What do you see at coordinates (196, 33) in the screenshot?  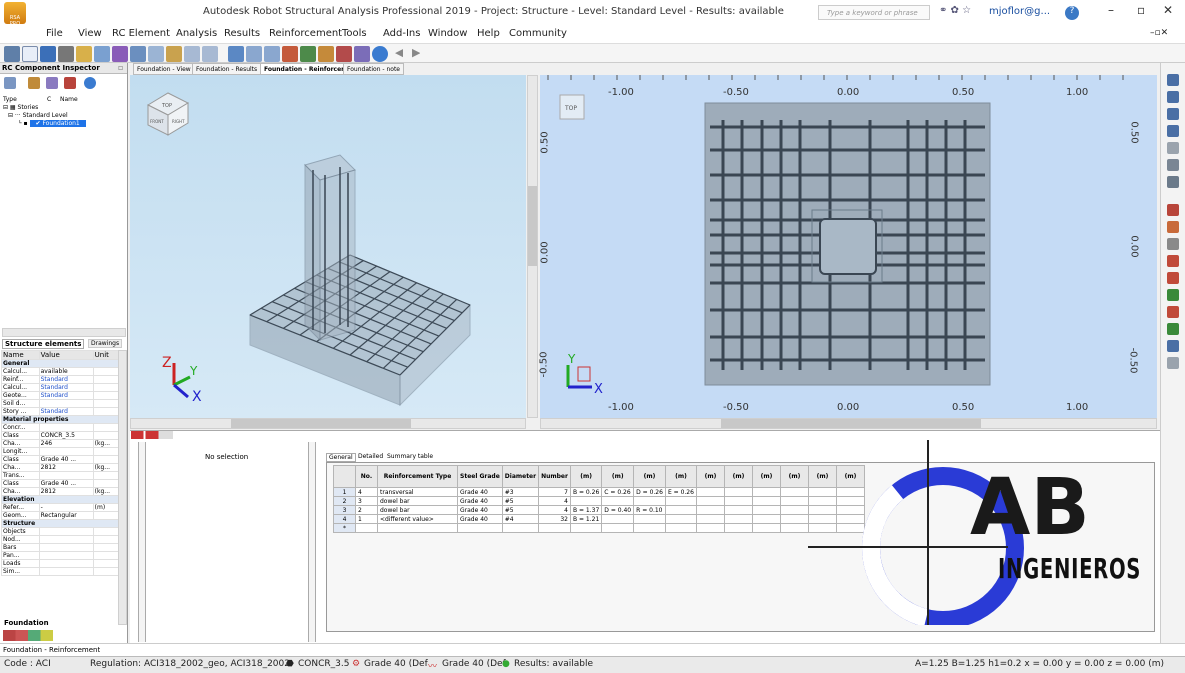 I see `menu-analysis: Analysis` at bounding box center [196, 33].